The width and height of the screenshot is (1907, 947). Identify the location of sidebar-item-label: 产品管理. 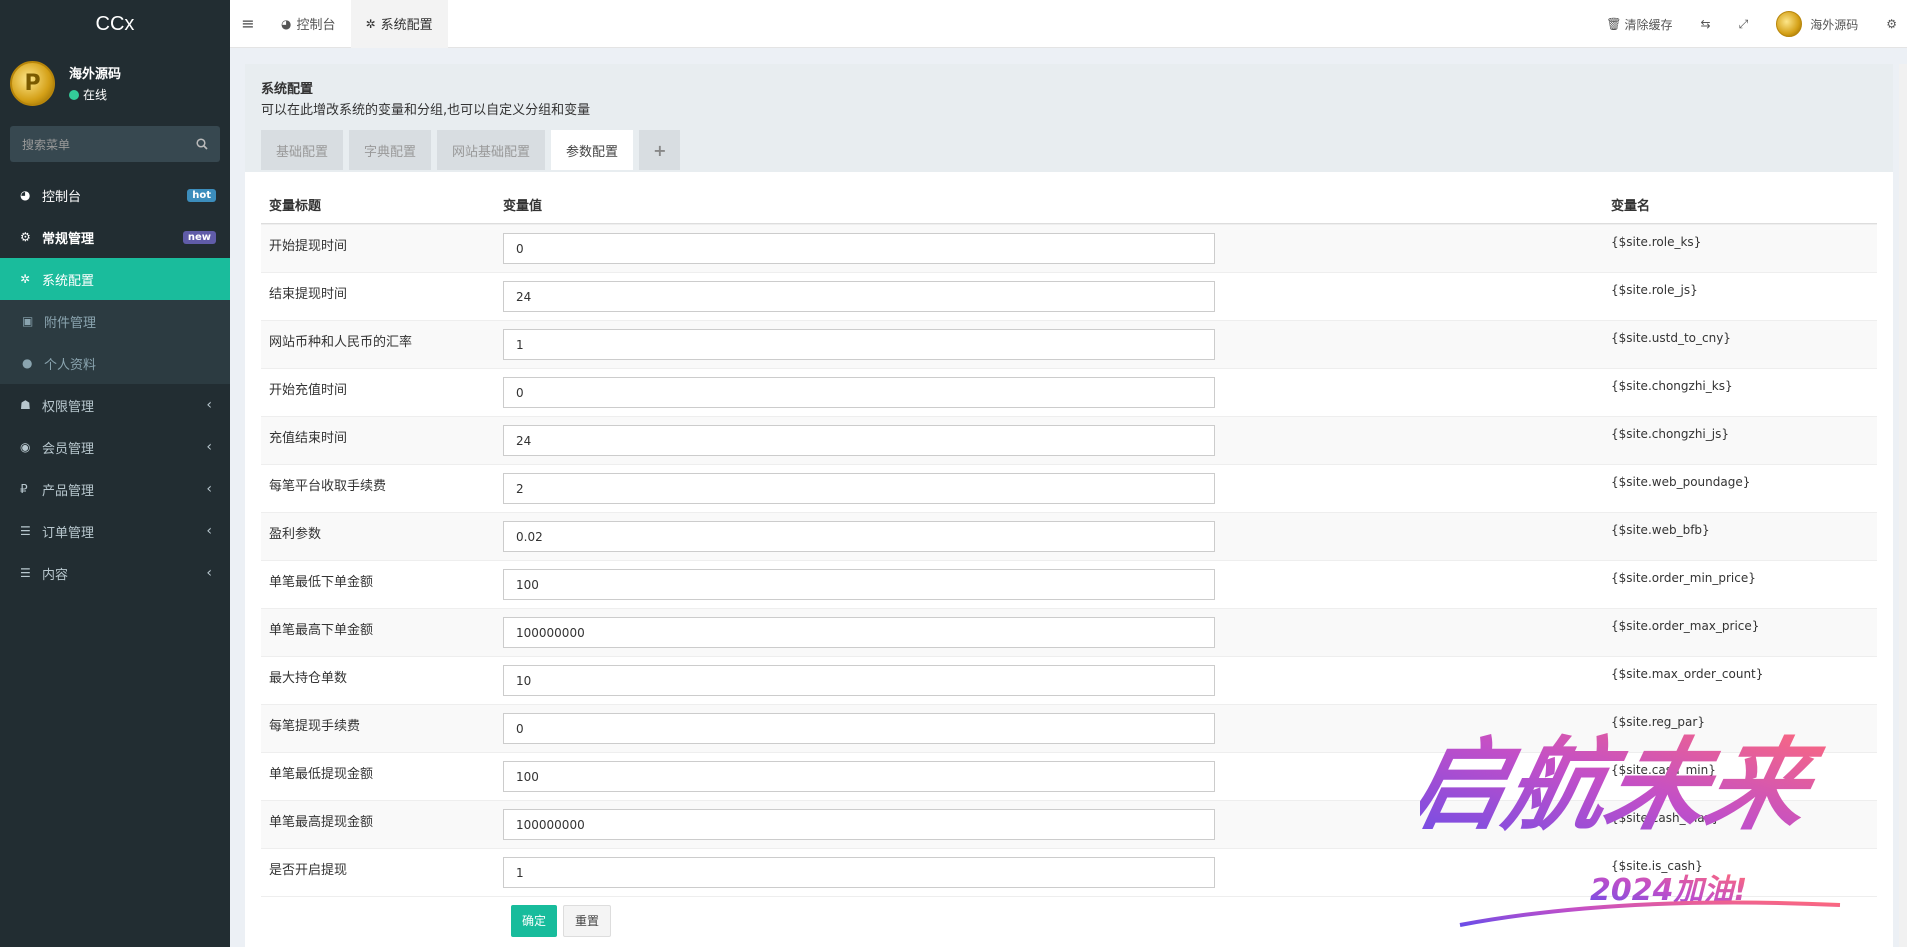
(68, 491).